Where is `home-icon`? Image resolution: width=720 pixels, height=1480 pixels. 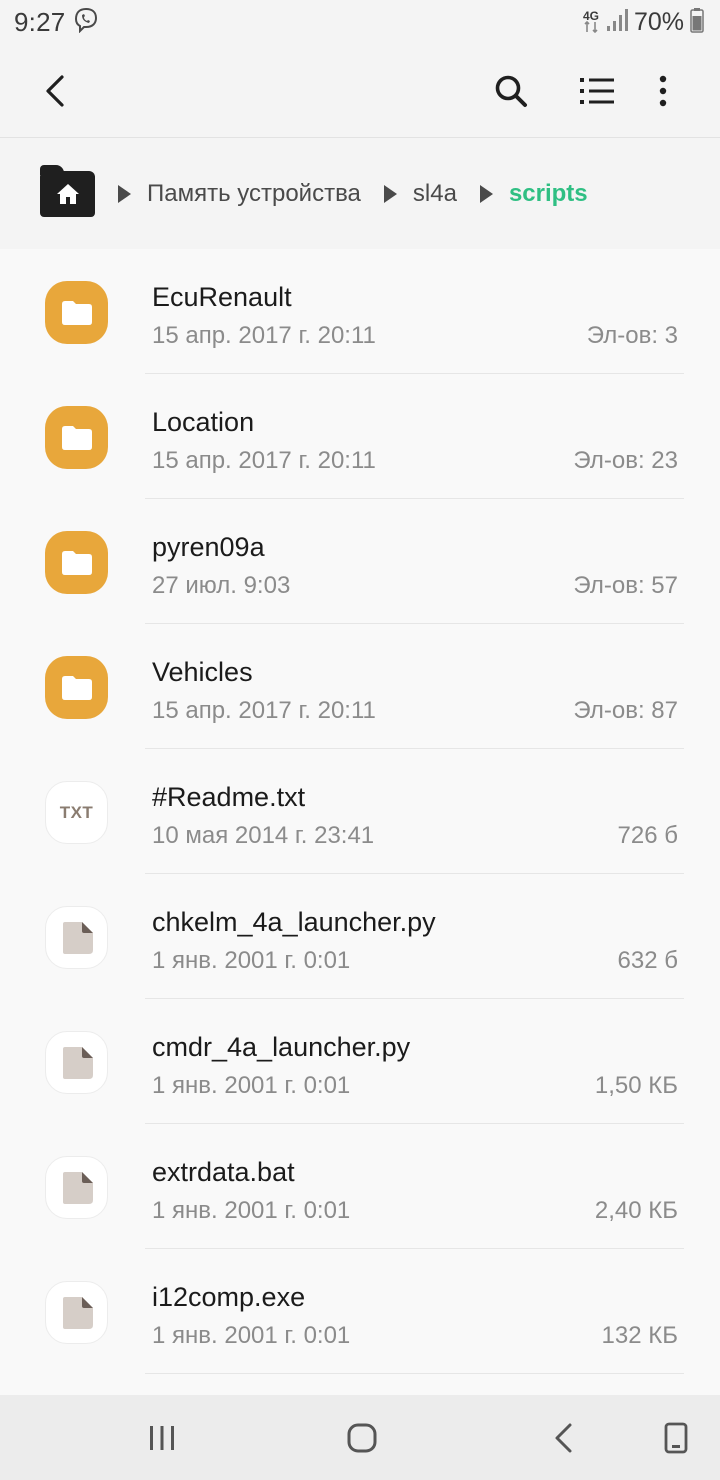
home-icon is located at coordinates (362, 1438).